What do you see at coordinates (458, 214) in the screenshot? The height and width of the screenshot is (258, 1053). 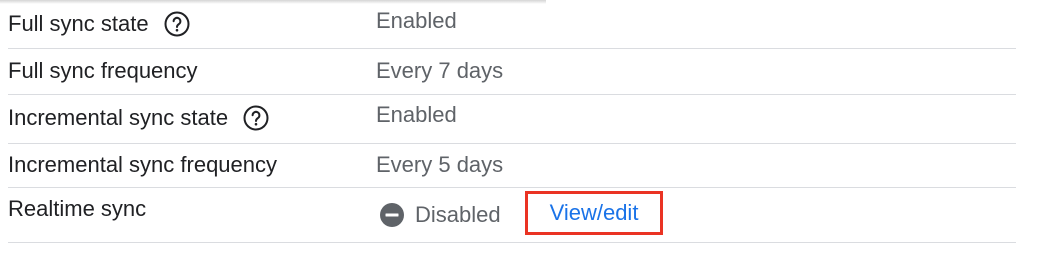 I see `value-realtime-sync: Disabled` at bounding box center [458, 214].